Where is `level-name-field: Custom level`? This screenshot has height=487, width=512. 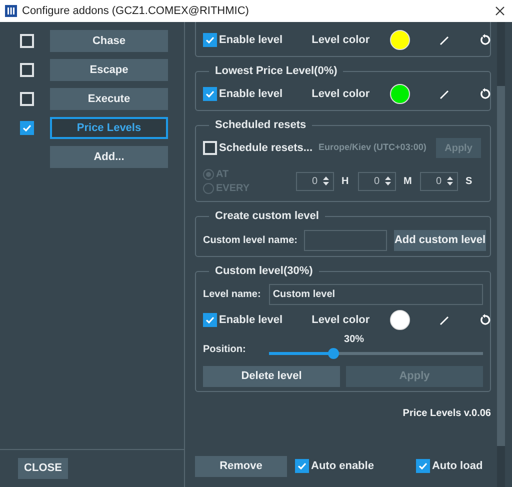 level-name-field: Custom level is located at coordinates (375, 294).